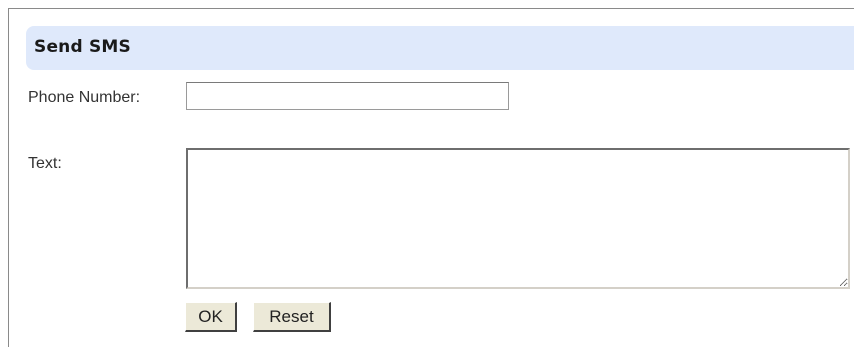 Image resolution: width=854 pixels, height=347 pixels. Describe the element at coordinates (292, 317) in the screenshot. I see `reset-button: Reset` at that location.